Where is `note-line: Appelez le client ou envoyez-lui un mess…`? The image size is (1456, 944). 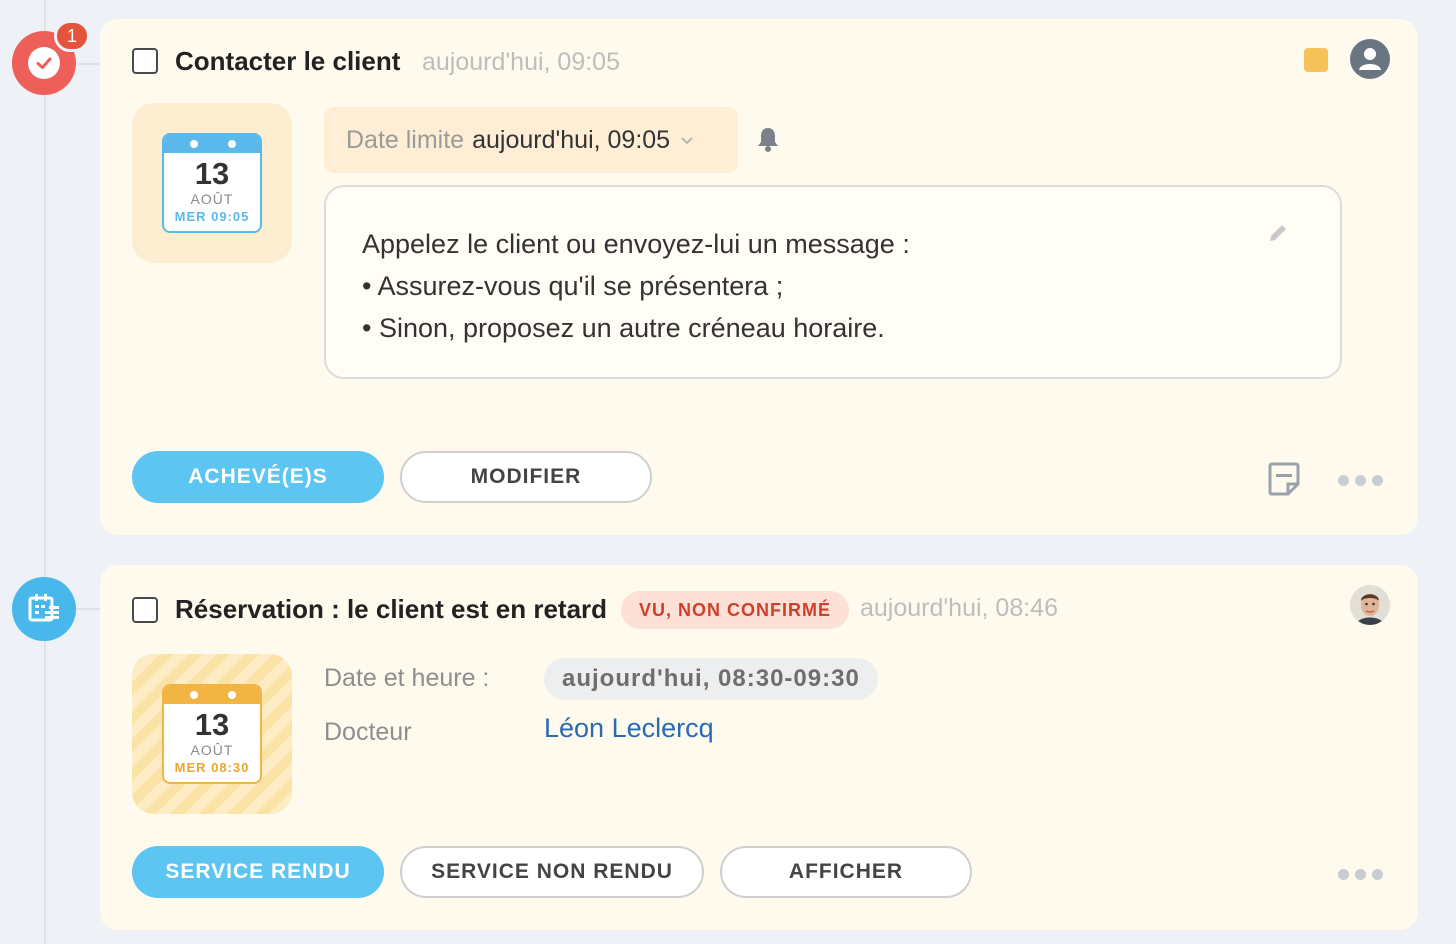 note-line: Appelez le client ou envoyez-lui un mess… is located at coordinates (636, 244).